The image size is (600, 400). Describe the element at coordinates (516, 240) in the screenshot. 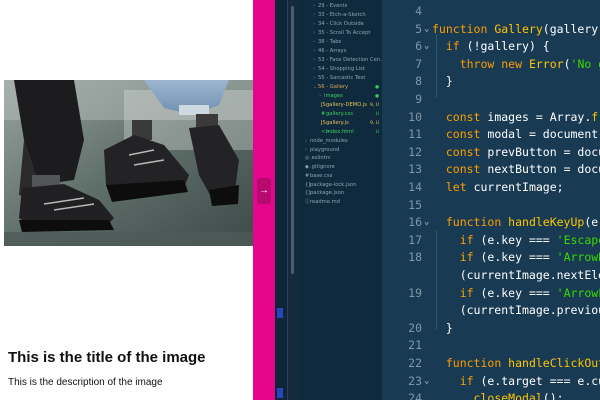

I see `code-line: if (e.key === 'Escape'` at that location.